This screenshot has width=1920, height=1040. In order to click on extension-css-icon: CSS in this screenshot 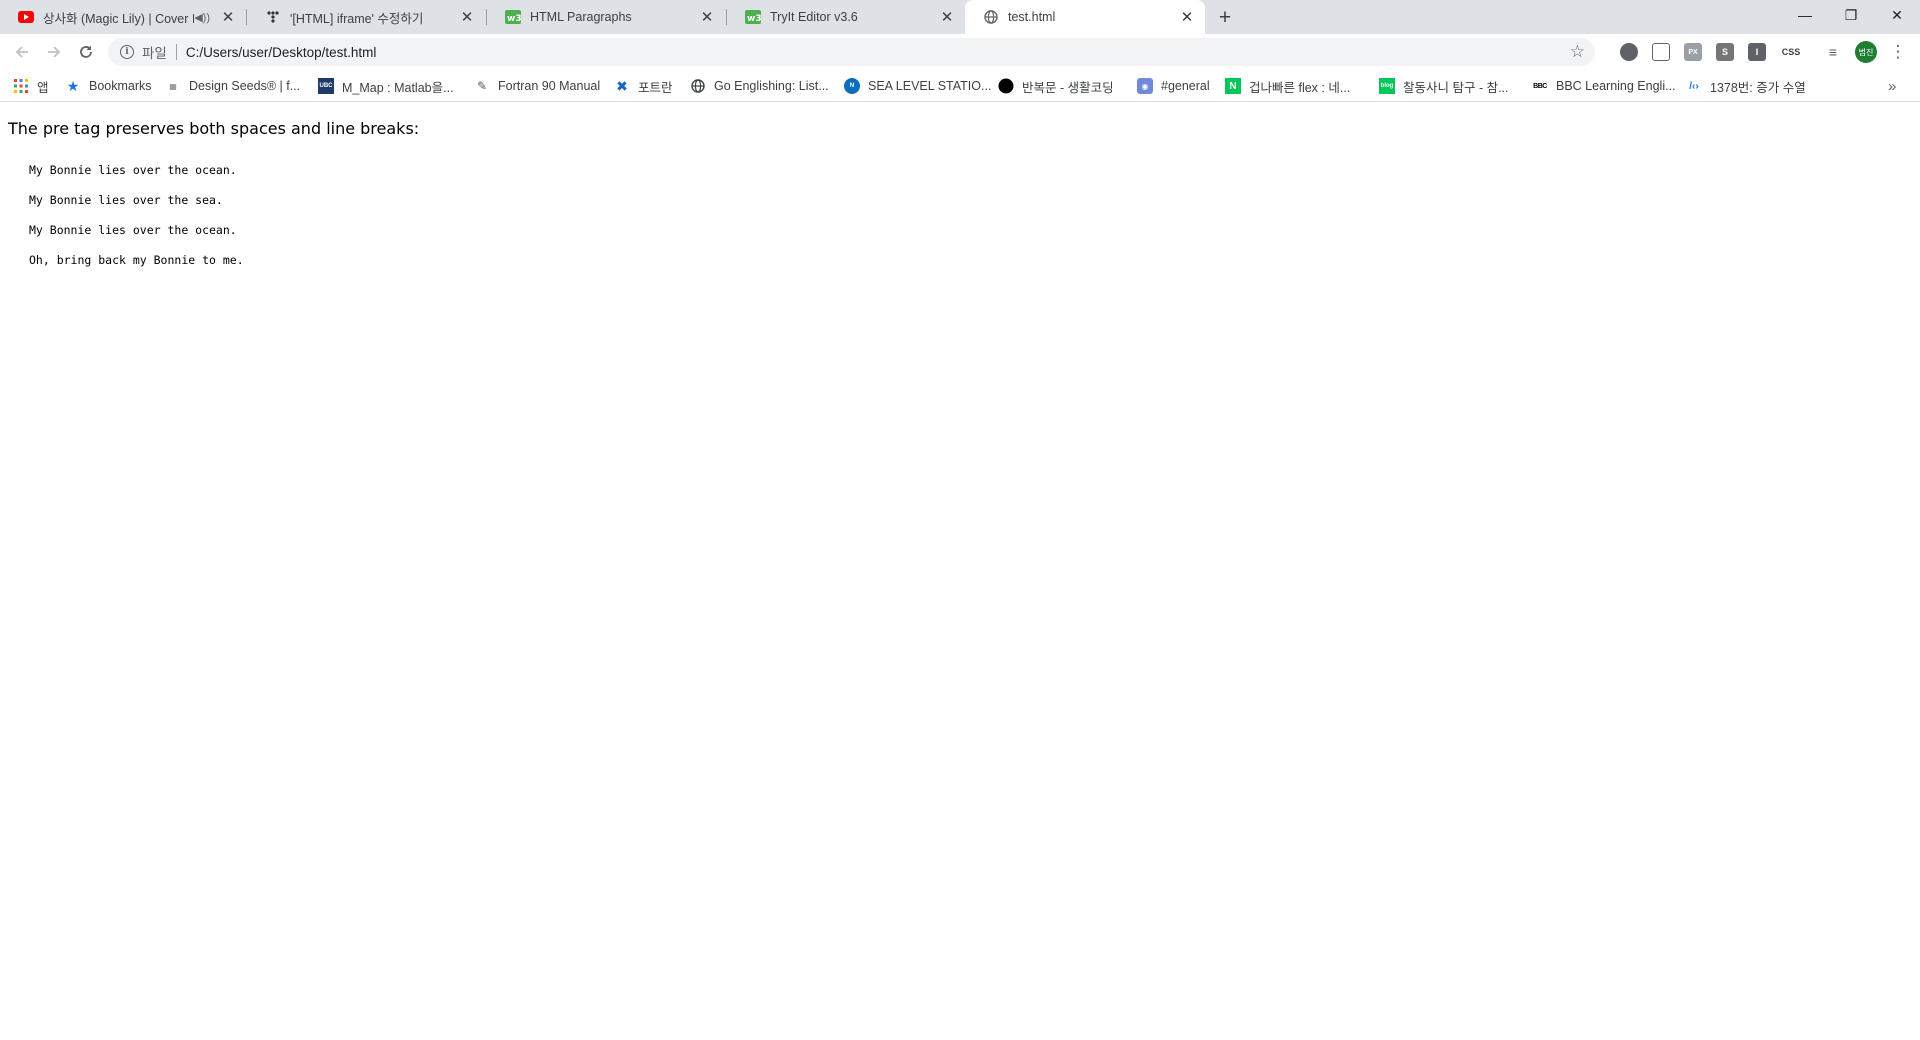, I will do `click(1791, 52)`.